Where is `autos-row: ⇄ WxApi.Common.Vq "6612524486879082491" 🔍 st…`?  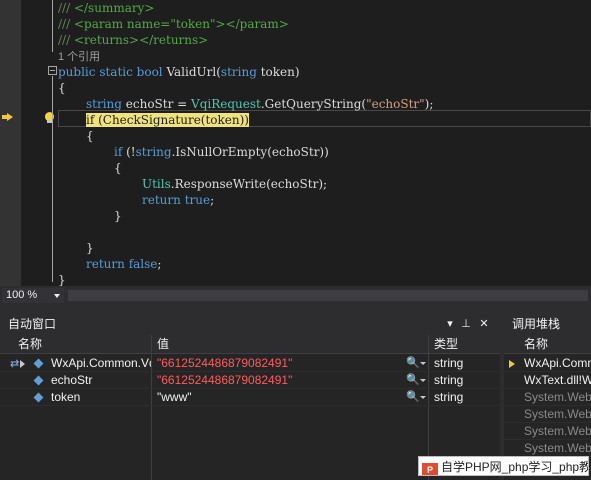
autos-row: ⇄ WxApi.Common.Vq "6612524486879082491" 🔍 st… is located at coordinates (250, 363).